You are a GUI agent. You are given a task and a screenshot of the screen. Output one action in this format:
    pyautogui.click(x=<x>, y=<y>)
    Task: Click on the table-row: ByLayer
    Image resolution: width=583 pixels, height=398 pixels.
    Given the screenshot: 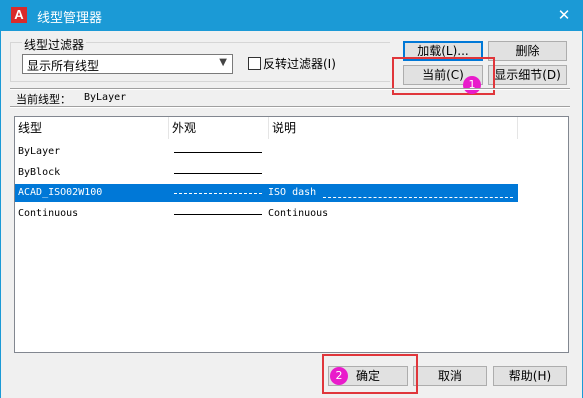 What is the action you would take?
    pyautogui.click(x=266, y=152)
    